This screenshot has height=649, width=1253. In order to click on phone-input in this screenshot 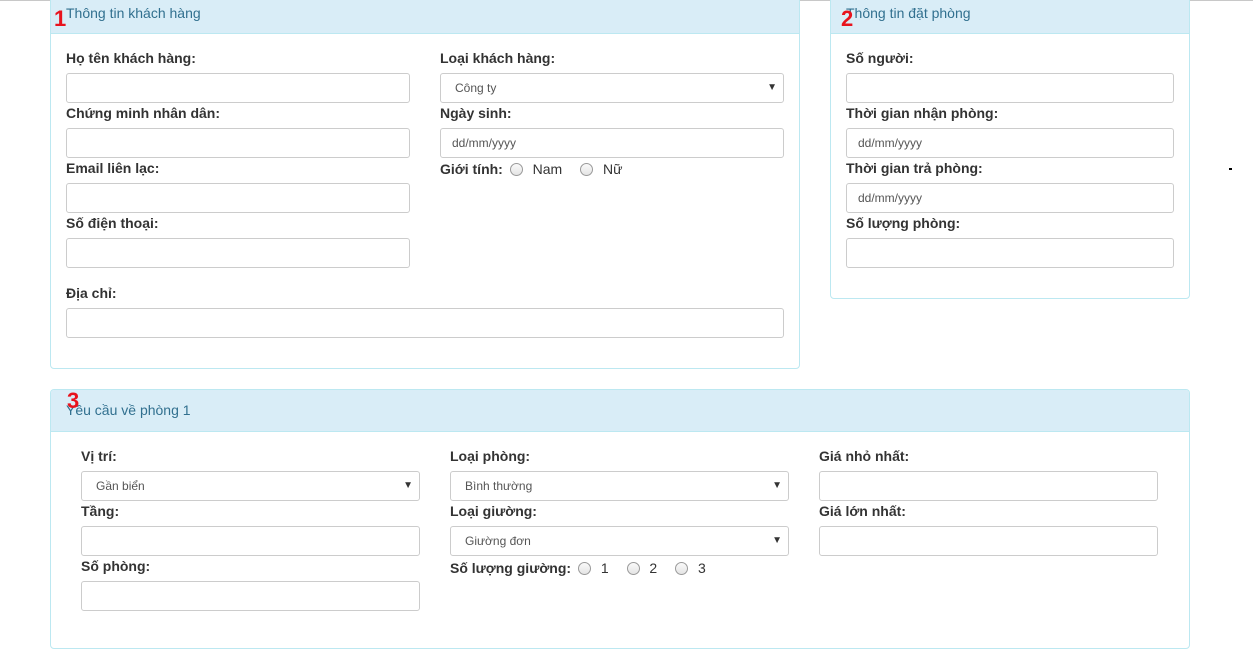, I will do `click(238, 253)`.